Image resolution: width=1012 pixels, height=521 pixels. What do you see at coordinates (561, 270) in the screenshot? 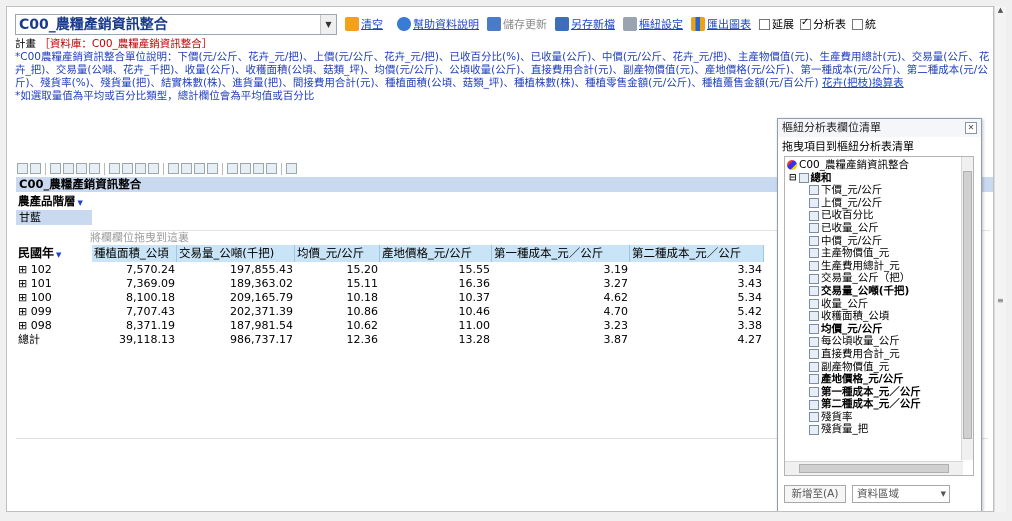
I see `table-cell: 3.19` at bounding box center [561, 270].